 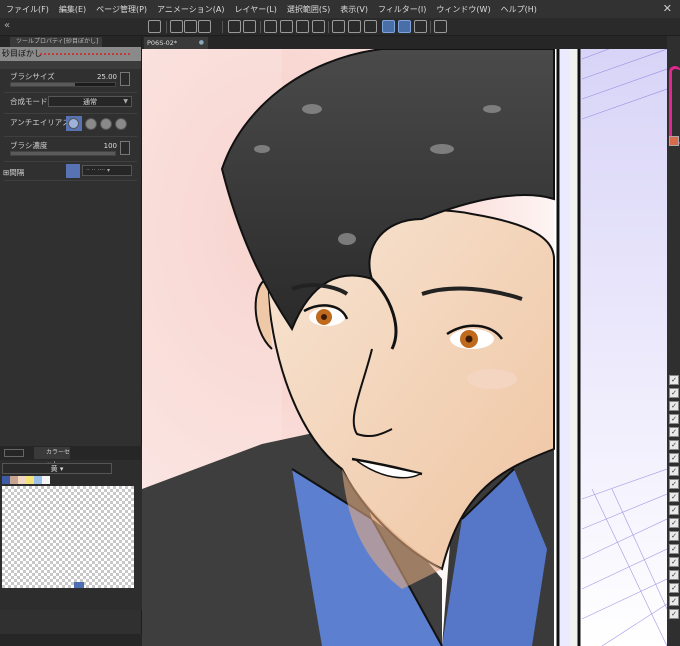 What do you see at coordinates (667, 8) in the screenshot?
I see `close-icon: ✕` at bounding box center [667, 8].